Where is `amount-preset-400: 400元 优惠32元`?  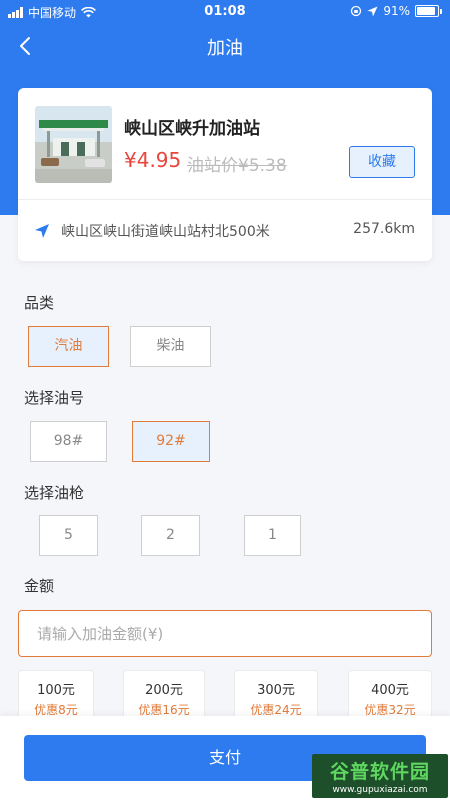 amount-preset-400: 400元 优惠32元 is located at coordinates (390, 696).